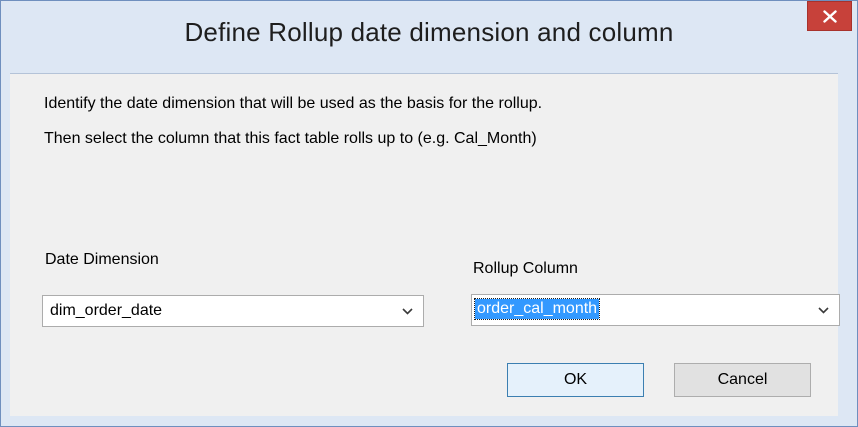  I want to click on dialog-title: Define Rollup date dimension and column, so click(429, 32).